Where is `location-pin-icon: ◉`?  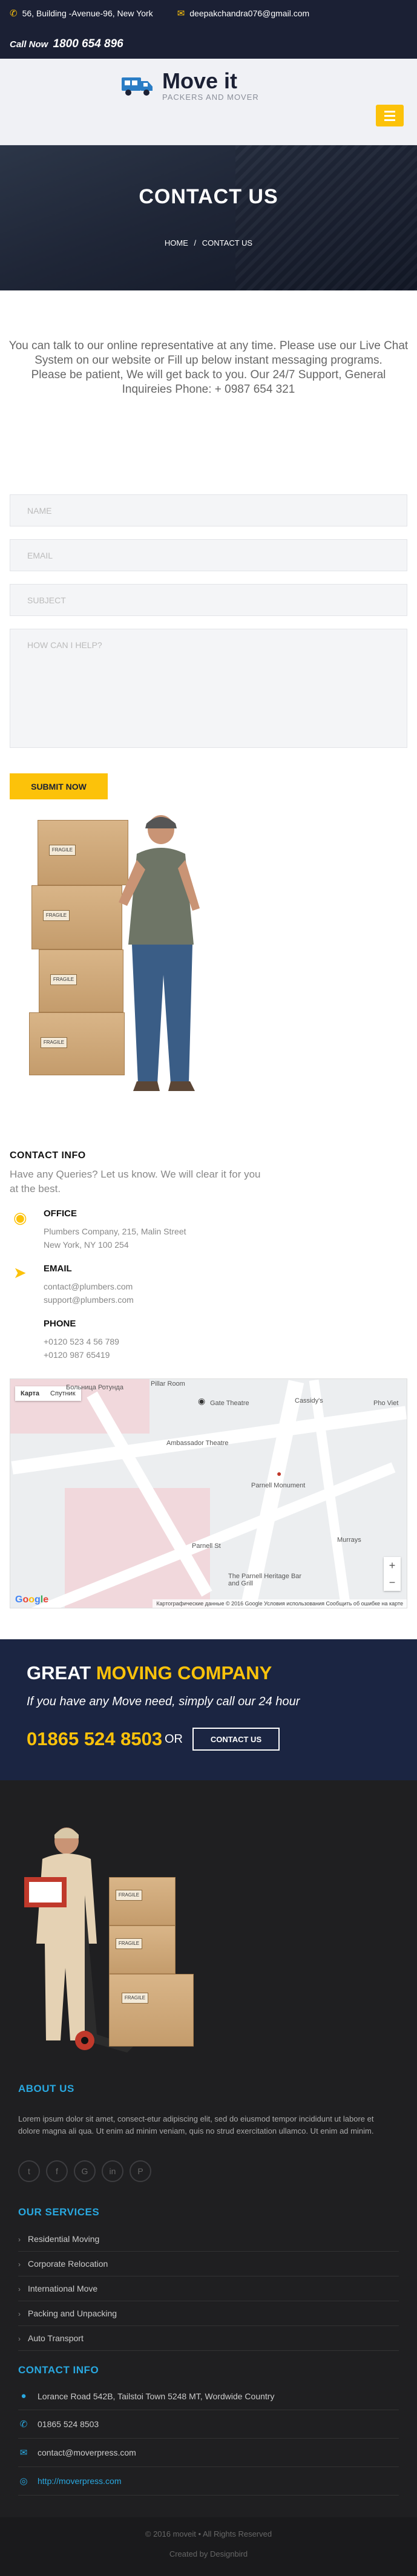
location-pin-icon: ◉ is located at coordinates (20, 1217).